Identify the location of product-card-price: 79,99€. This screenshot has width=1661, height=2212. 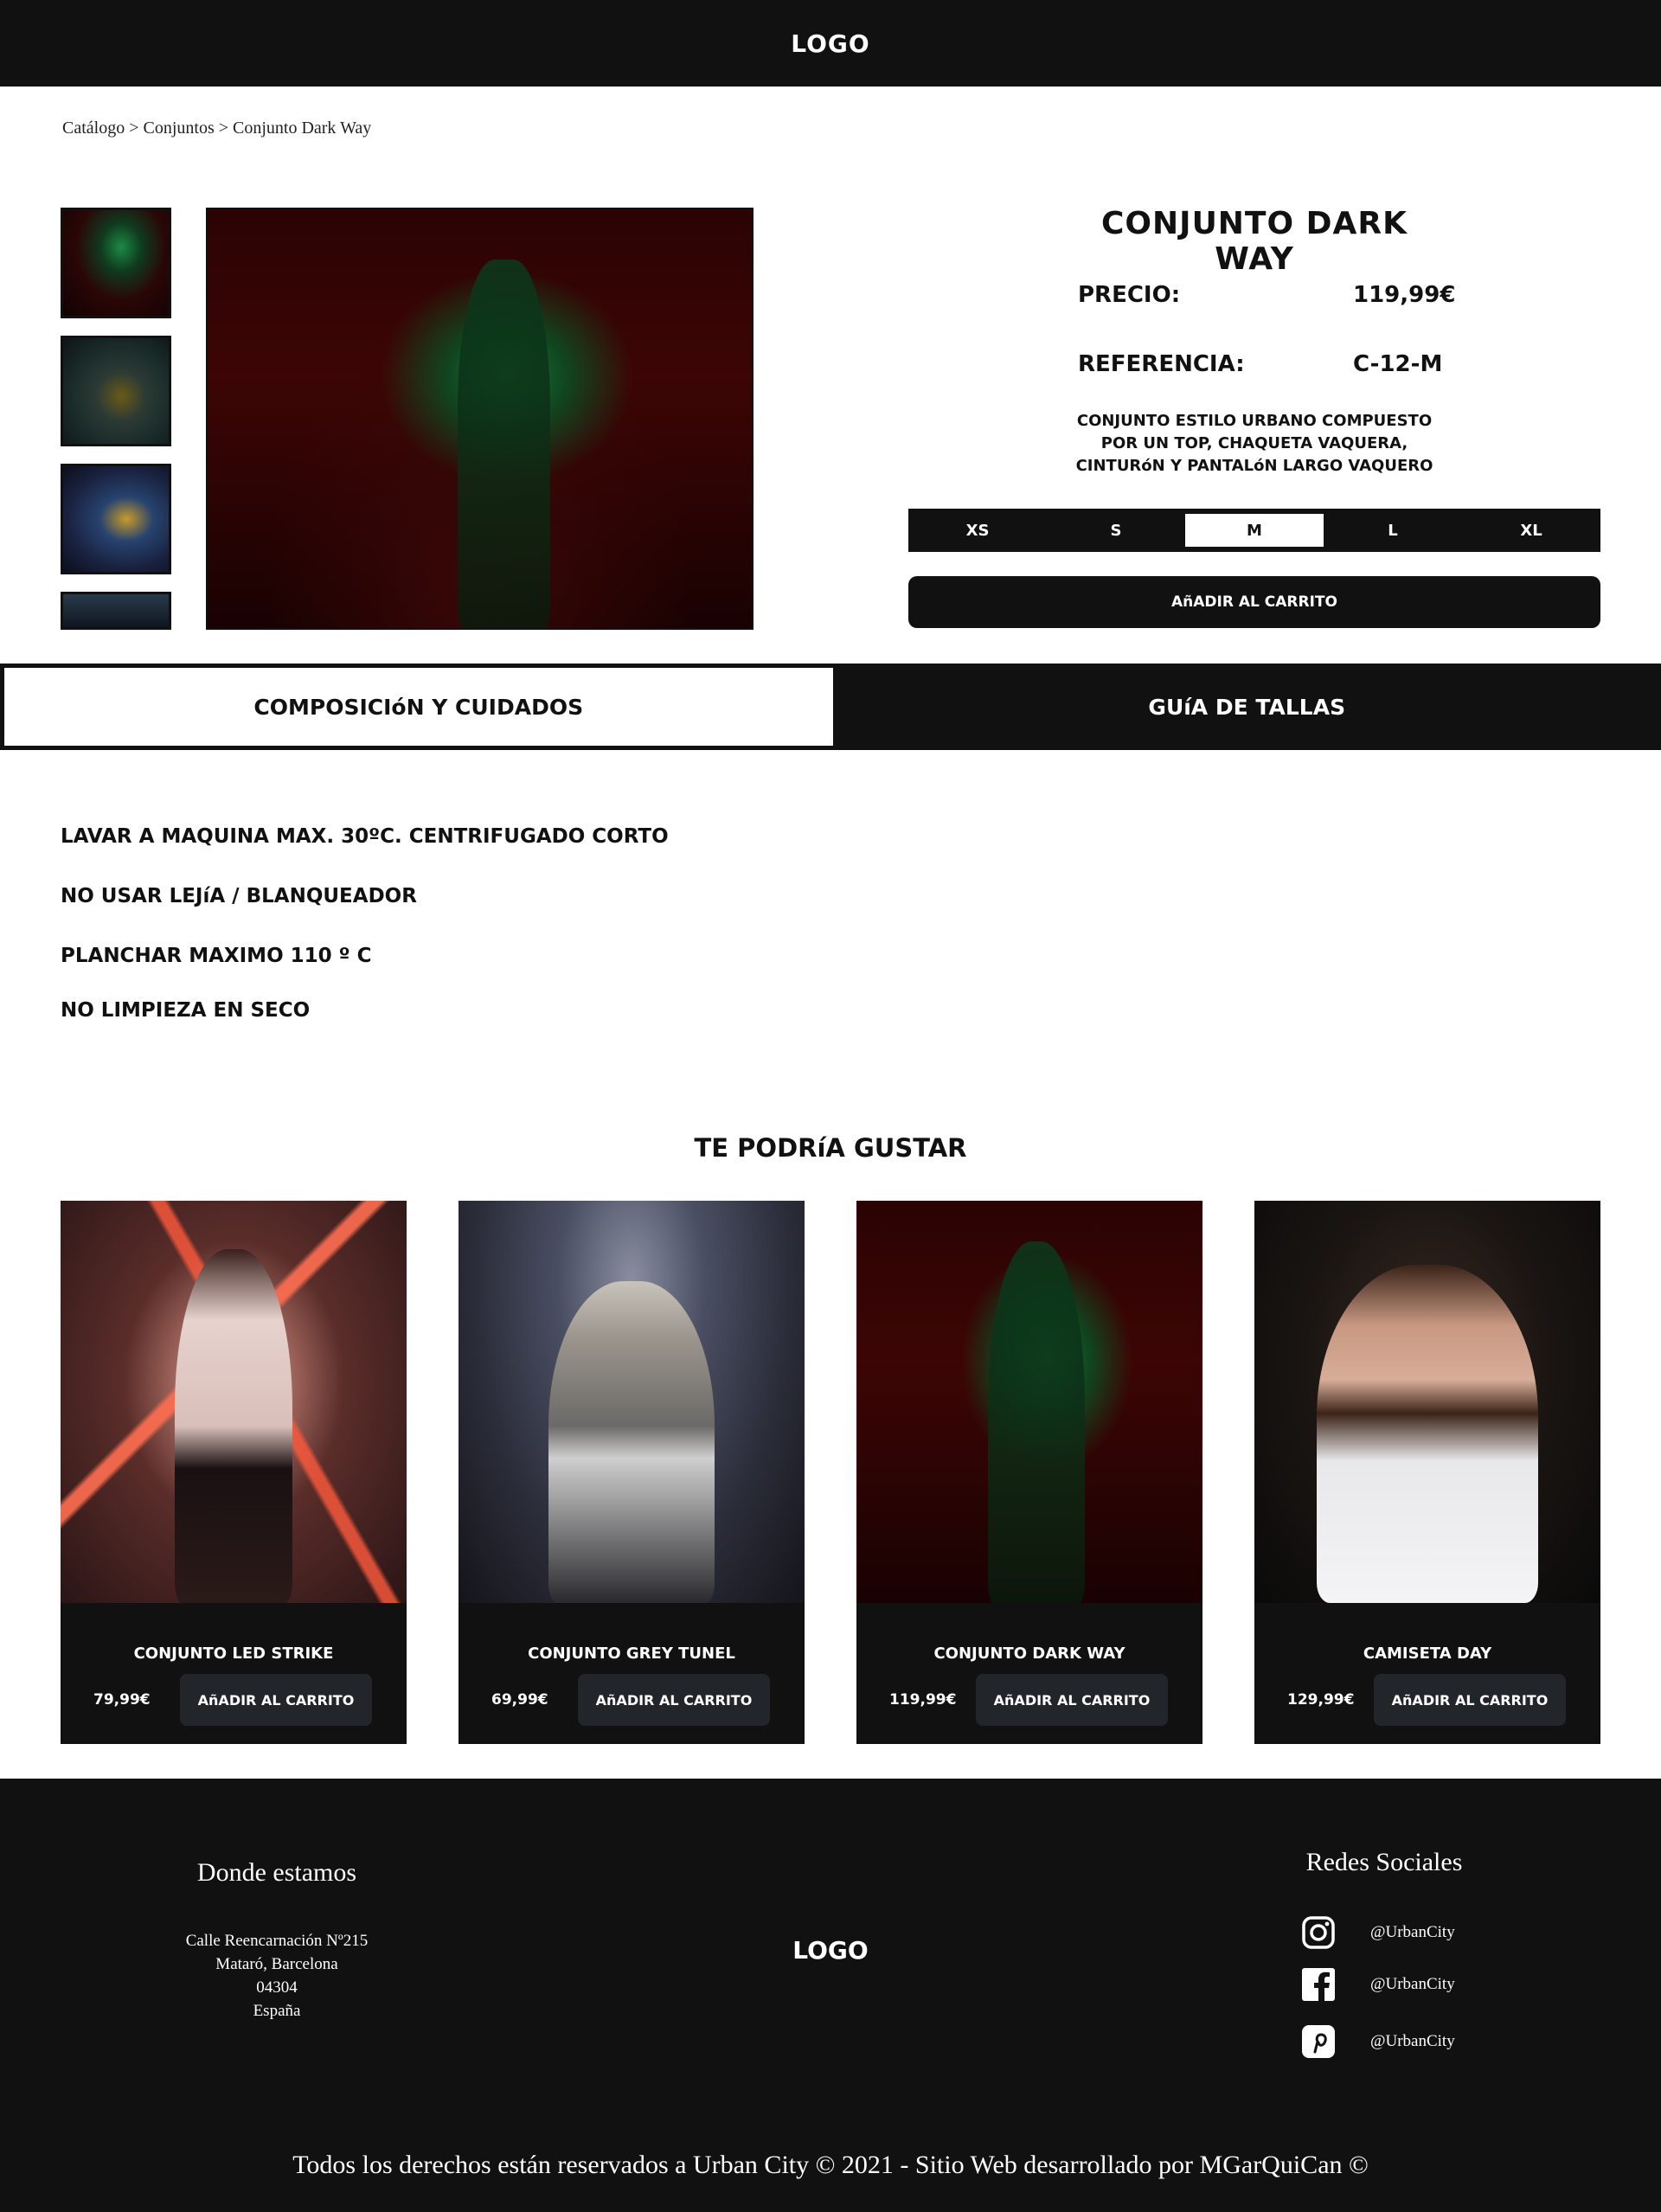
(122, 1700).